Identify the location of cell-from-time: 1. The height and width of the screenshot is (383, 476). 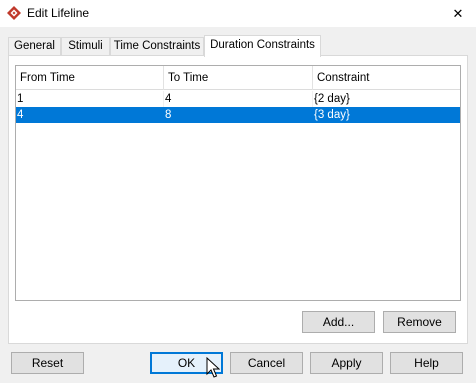
(90, 99).